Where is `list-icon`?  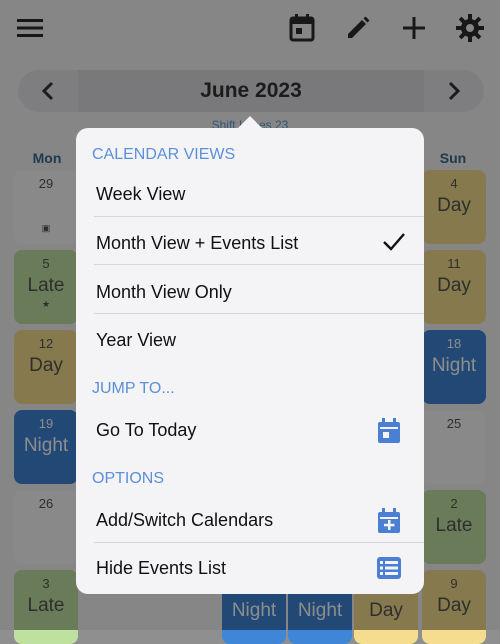
list-icon is located at coordinates (389, 569).